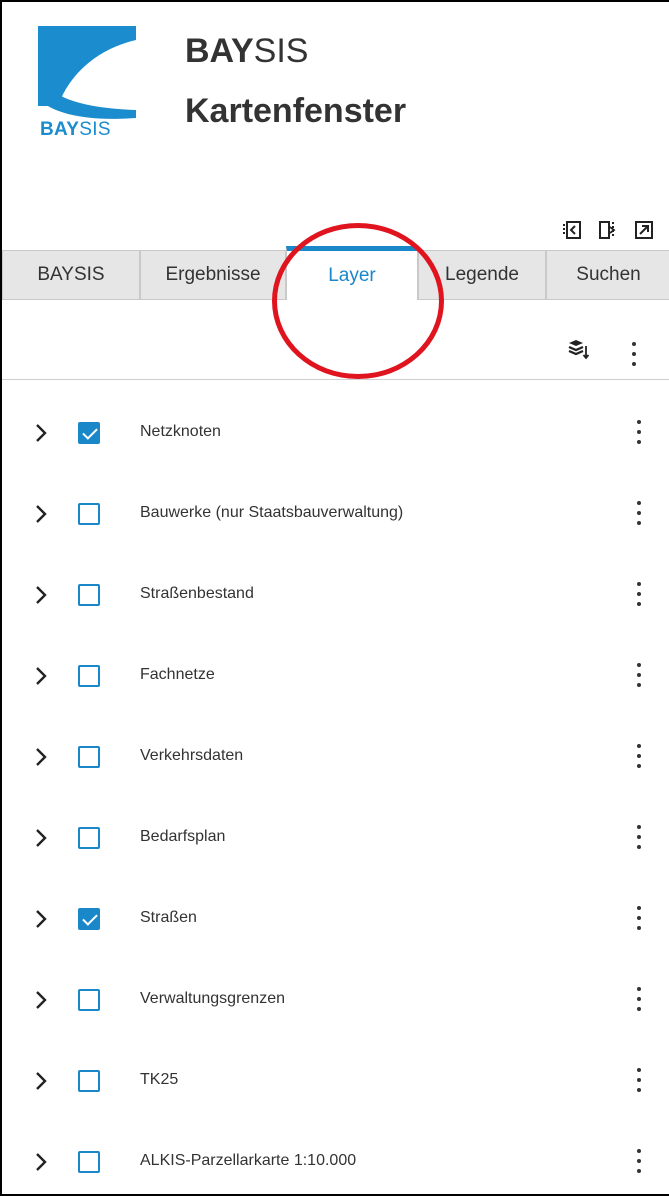 The width and height of the screenshot is (669, 1196). Describe the element at coordinates (578, 349) in the screenshot. I see `layer-stack-sort-icon` at that location.